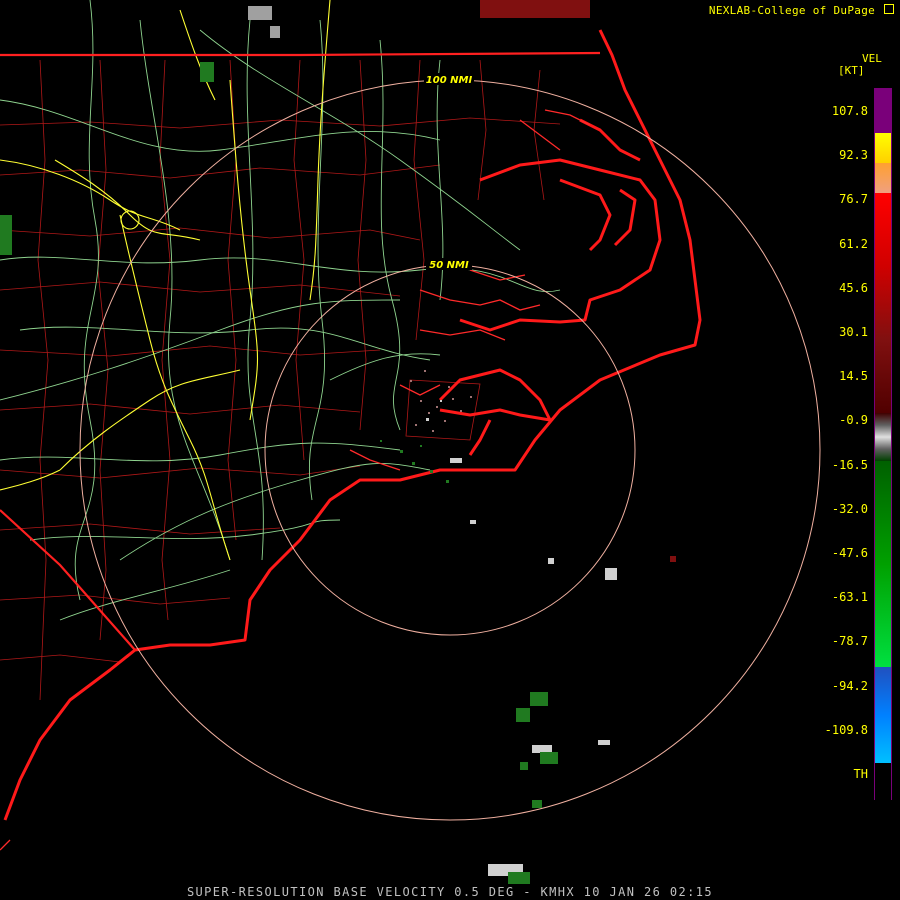  I want to click on legend-tick-label: 107.8, so click(849, 111).